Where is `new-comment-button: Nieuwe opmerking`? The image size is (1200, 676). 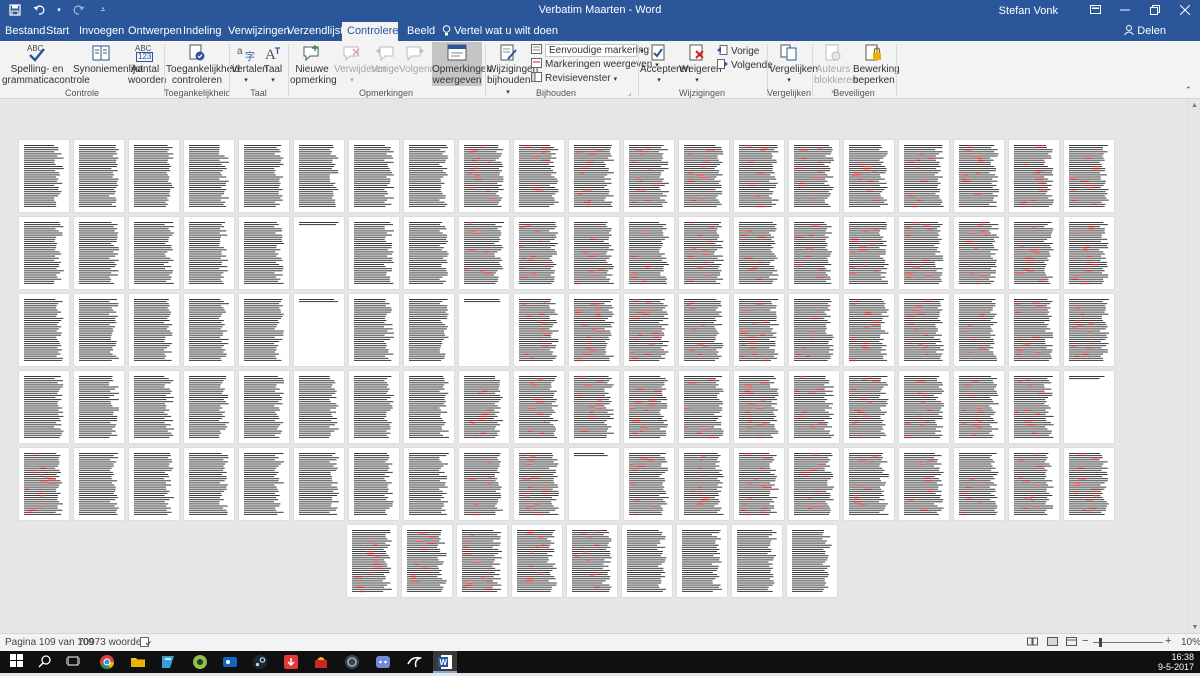 new-comment-button: Nieuwe opmerking is located at coordinates (313, 65).